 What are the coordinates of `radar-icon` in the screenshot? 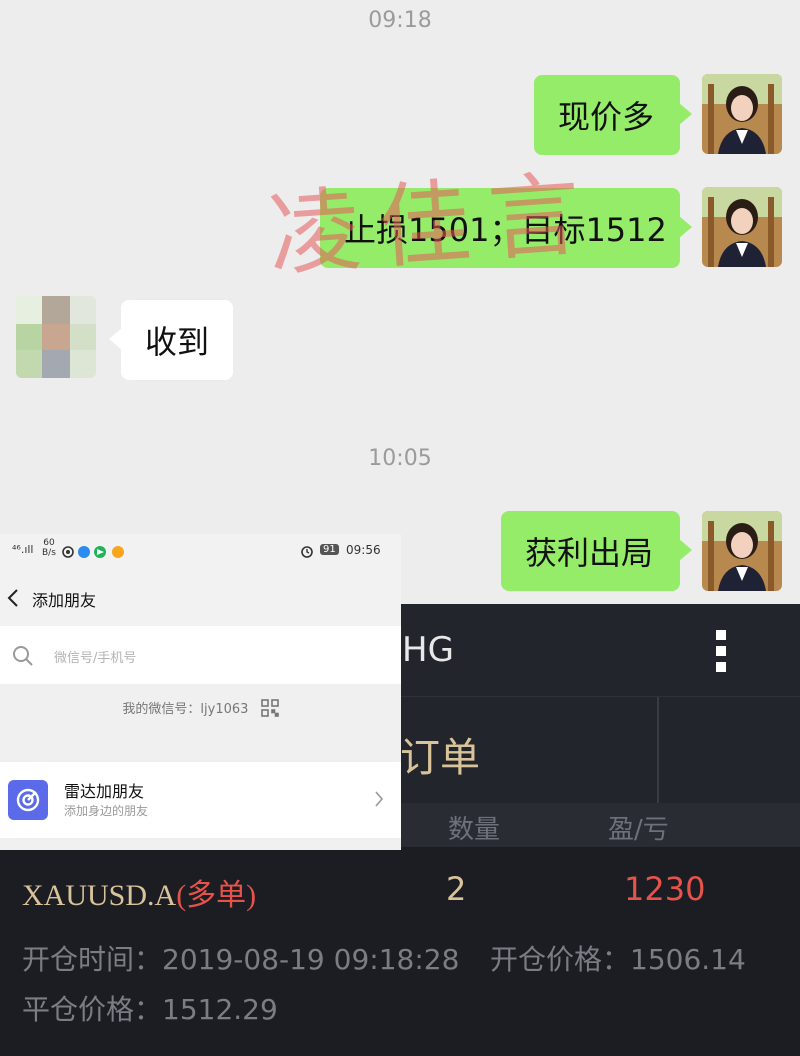 It's located at (28, 800).